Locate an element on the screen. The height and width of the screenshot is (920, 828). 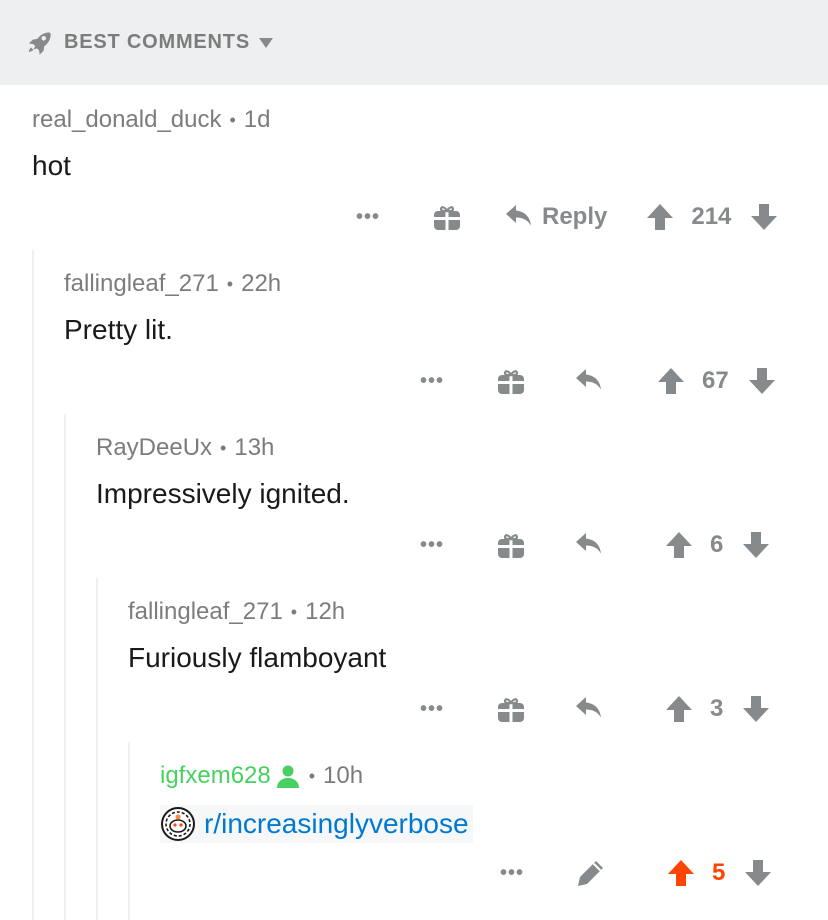
vote-score: 5 is located at coordinates (719, 872).